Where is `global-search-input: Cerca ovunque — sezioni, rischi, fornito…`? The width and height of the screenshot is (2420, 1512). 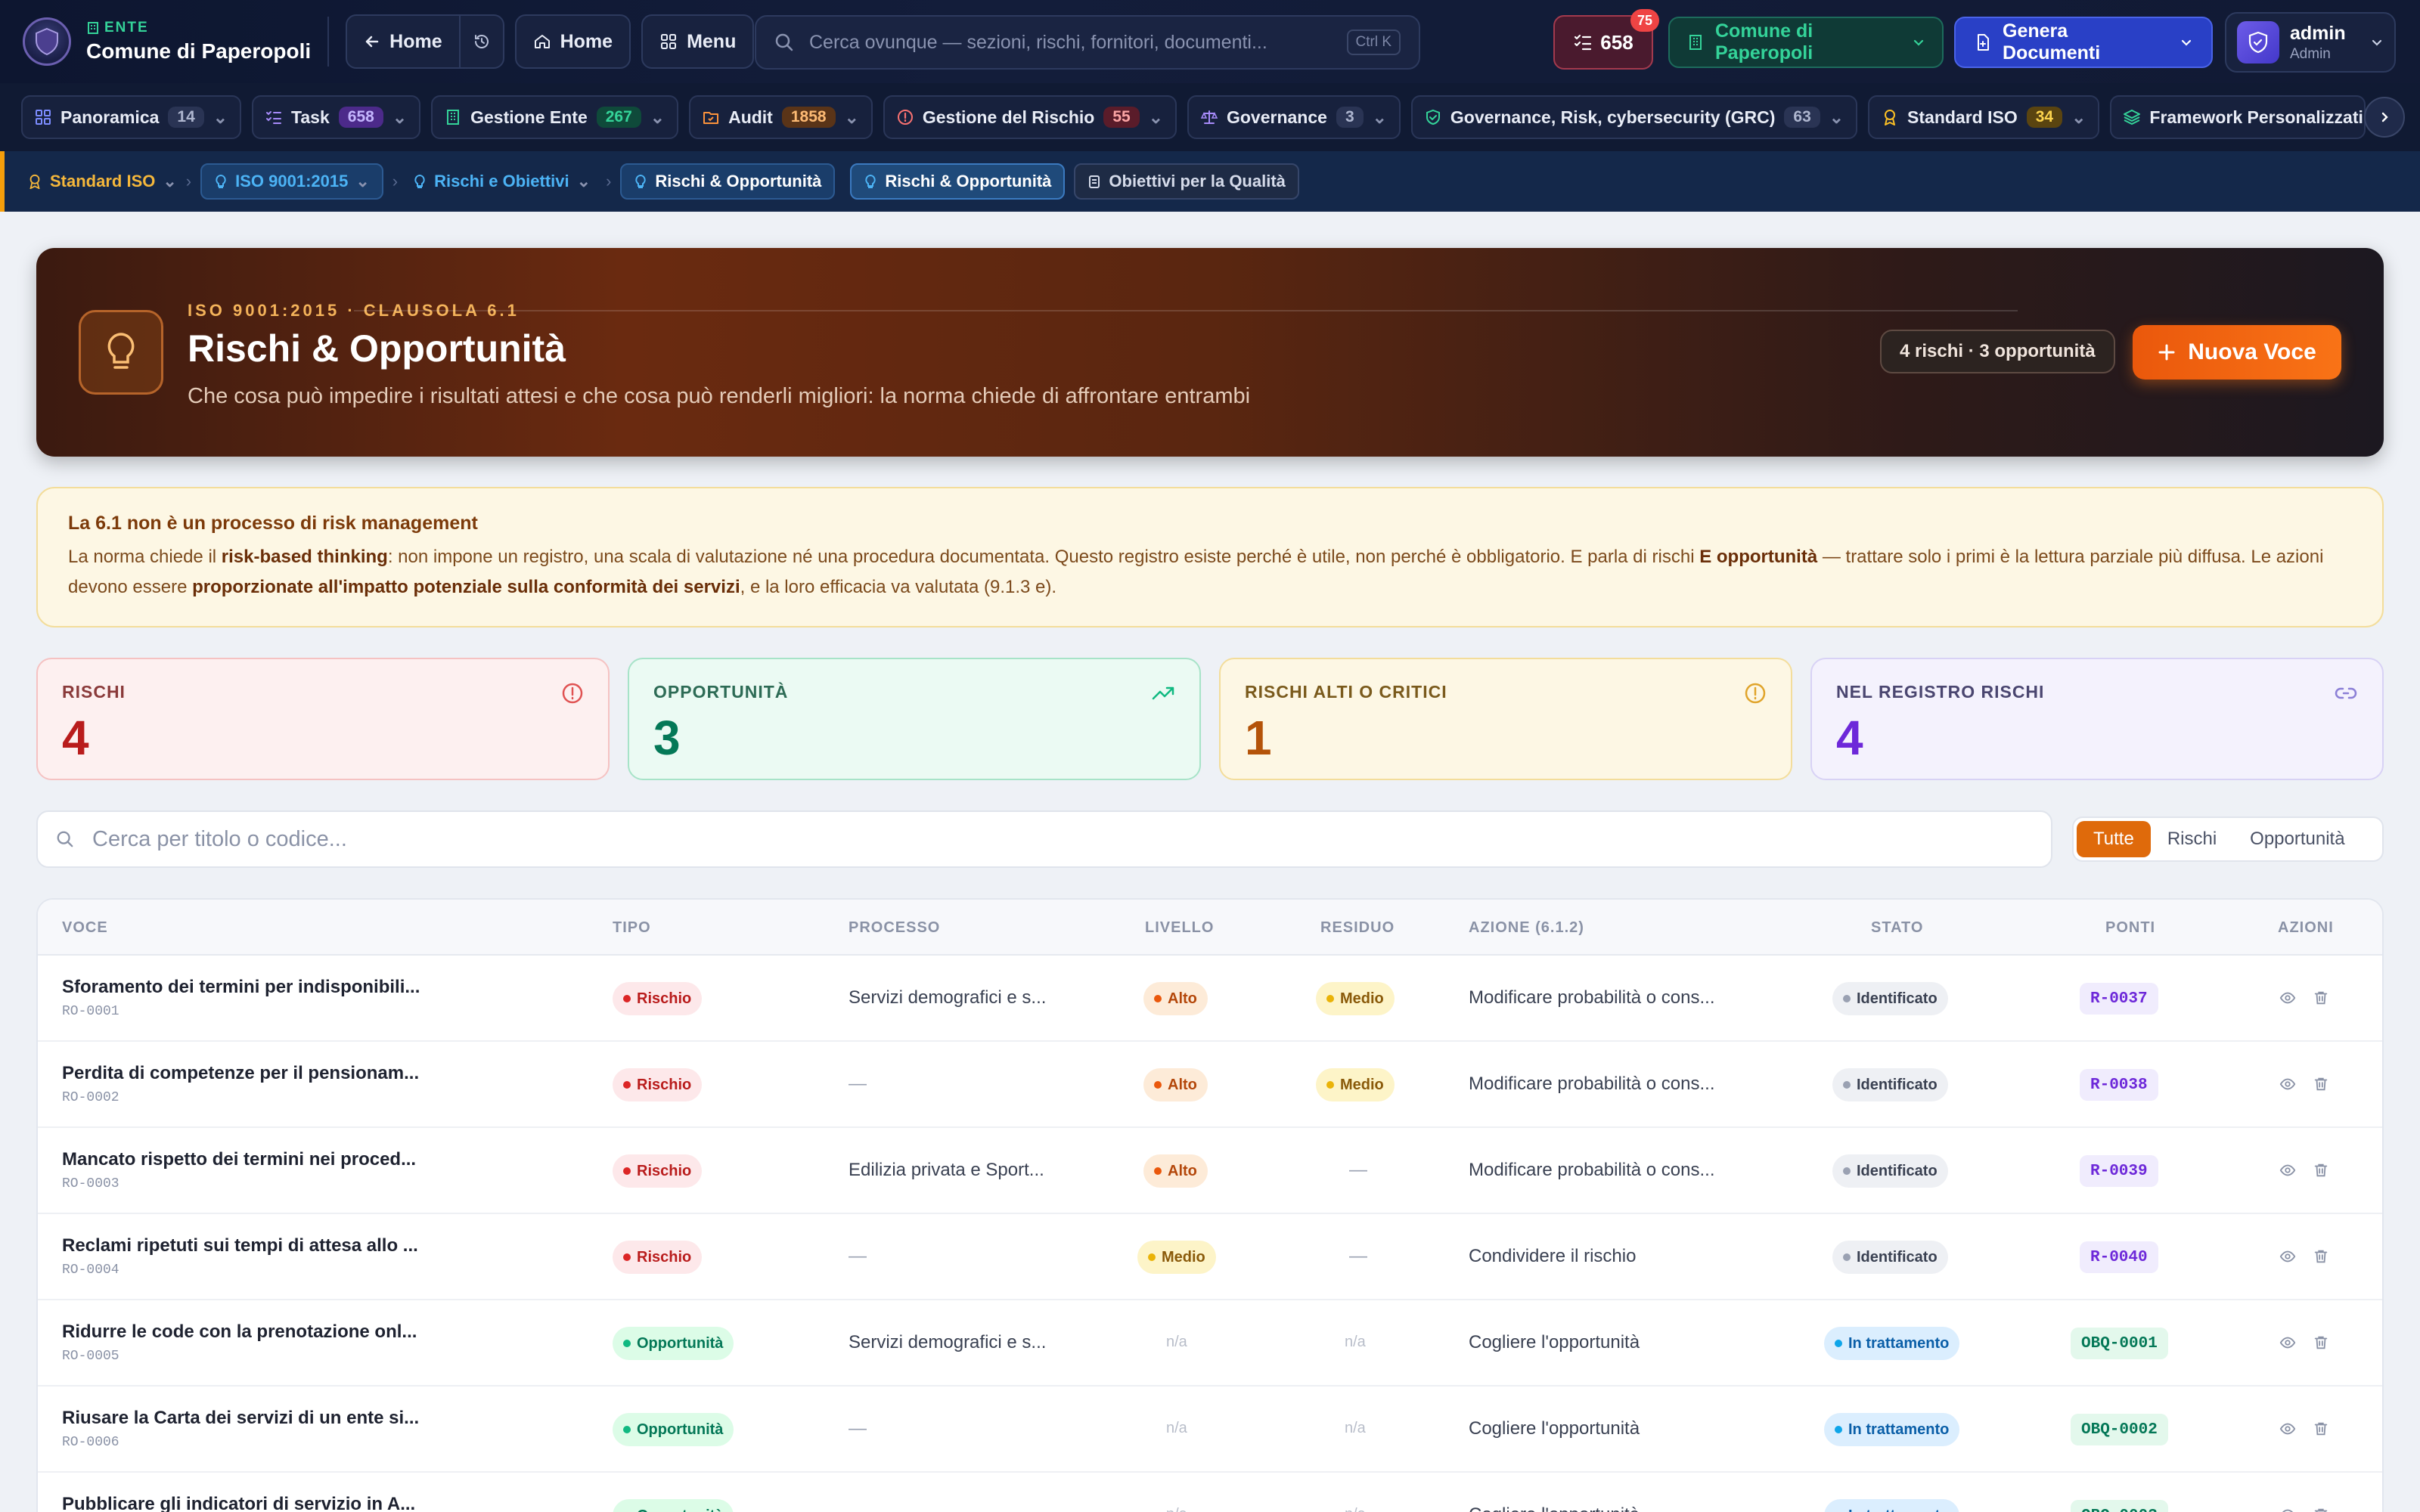
global-search-input: Cerca ovunque — sezioni, rischi, fornito… is located at coordinates (1087, 42).